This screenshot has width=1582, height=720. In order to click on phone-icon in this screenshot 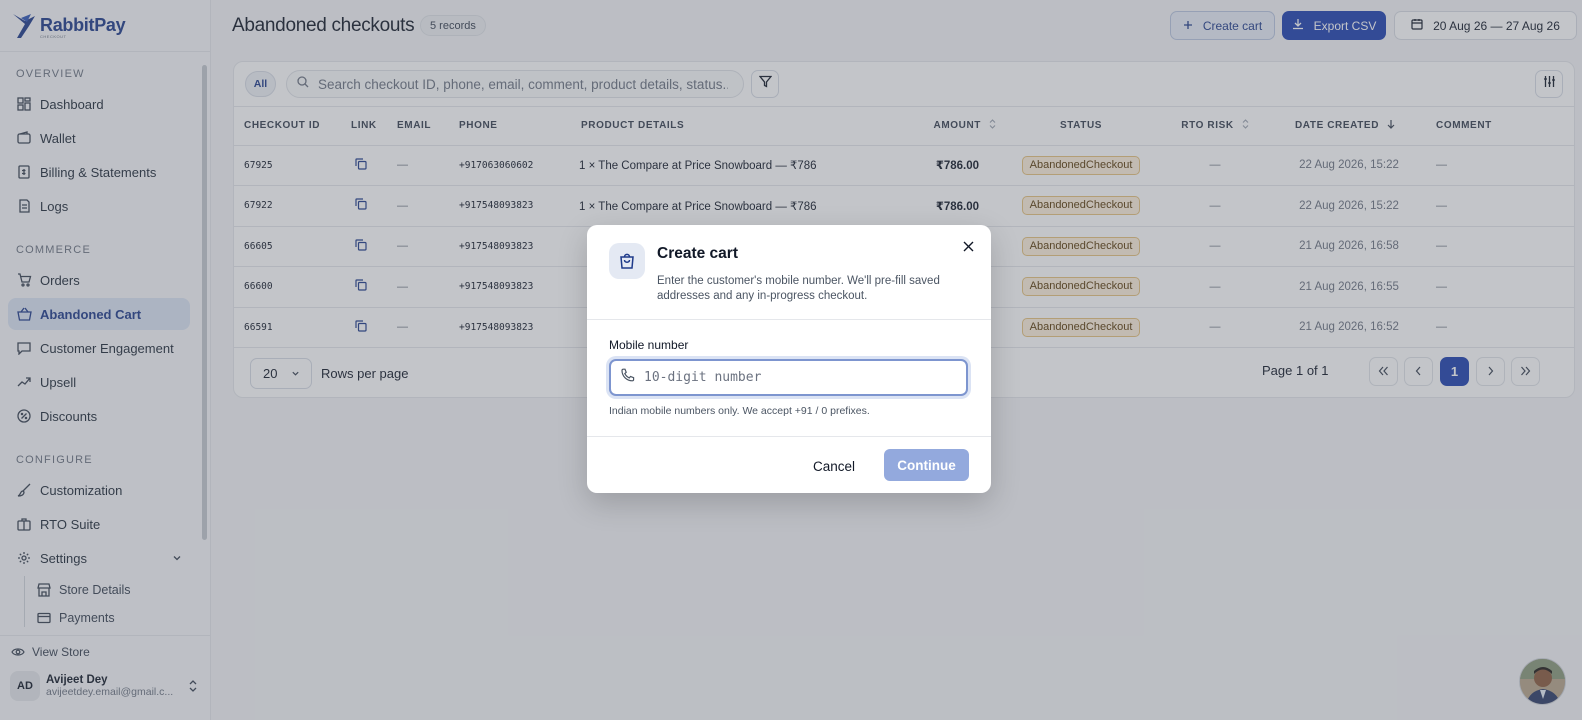, I will do `click(627, 378)`.